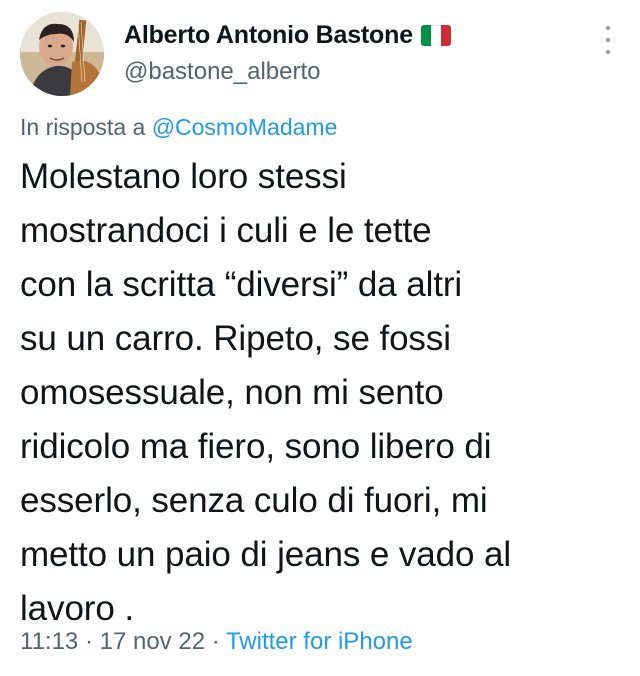 The image size is (640, 676). Describe the element at coordinates (49, 641) in the screenshot. I see `tweet-time: 11:13` at that location.